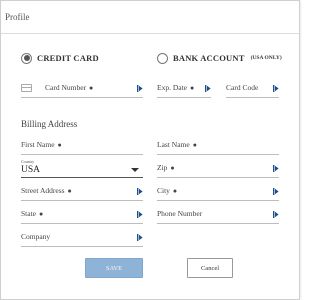 The image size is (320, 300). What do you see at coordinates (69, 87) in the screenshot?
I see `card-number-label: Card Number ●` at bounding box center [69, 87].